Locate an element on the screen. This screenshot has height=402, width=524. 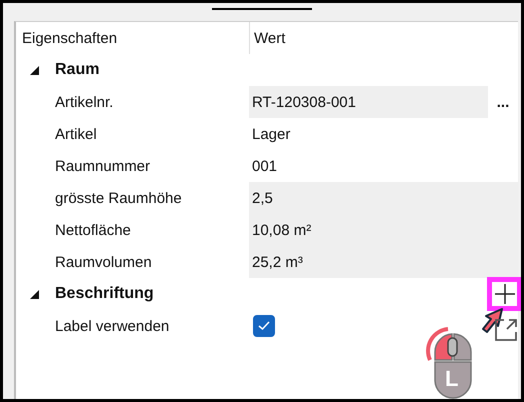
property-label: Label verwenden is located at coordinates (112, 326).